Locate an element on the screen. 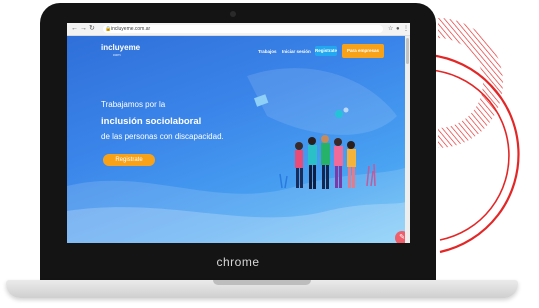  browser-toolbar: ← → ↻ 🔒 incluyeme.com.ar ☆ ● ⋮ is located at coordinates (238, 29).